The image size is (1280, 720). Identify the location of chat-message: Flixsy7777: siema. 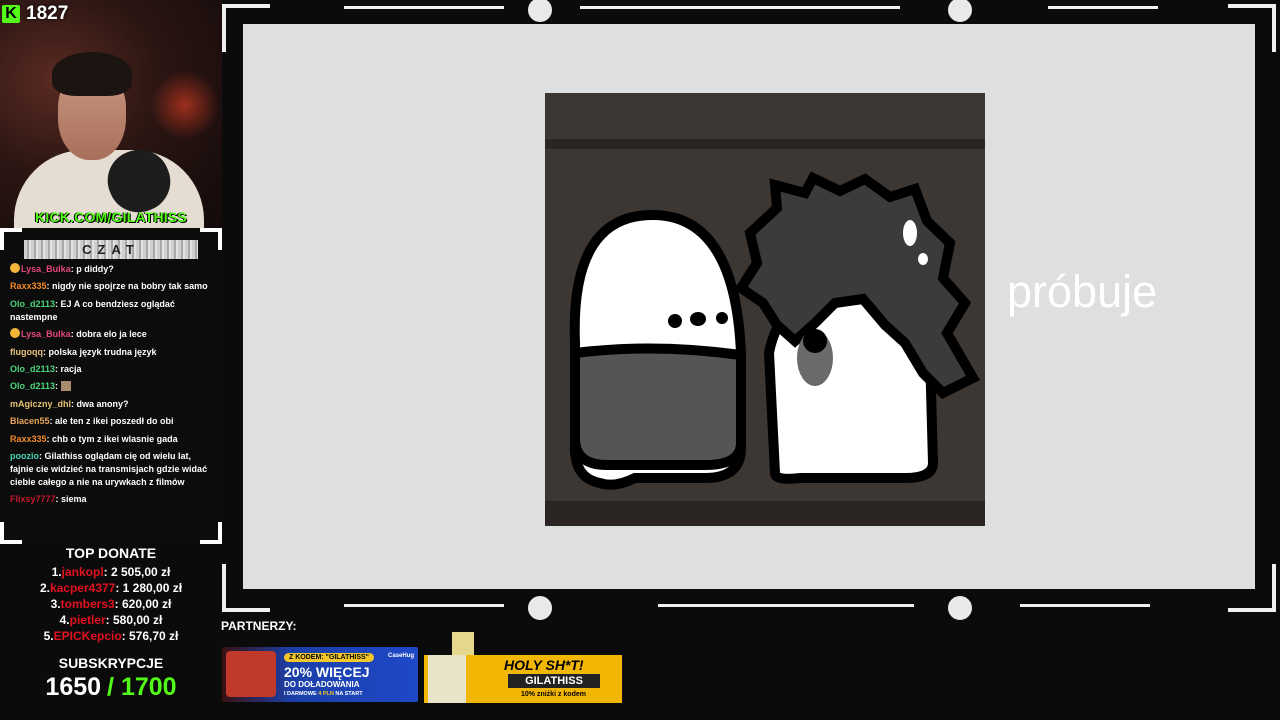
(48, 499).